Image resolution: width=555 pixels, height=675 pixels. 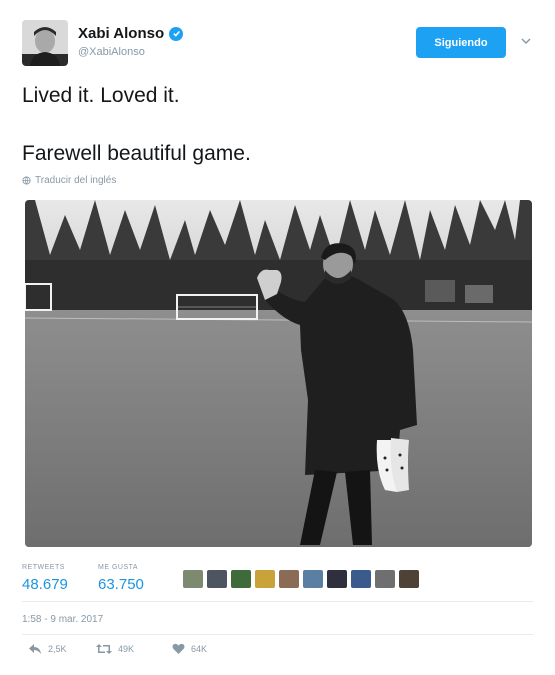 I want to click on globe-icon, so click(x=26, y=180).